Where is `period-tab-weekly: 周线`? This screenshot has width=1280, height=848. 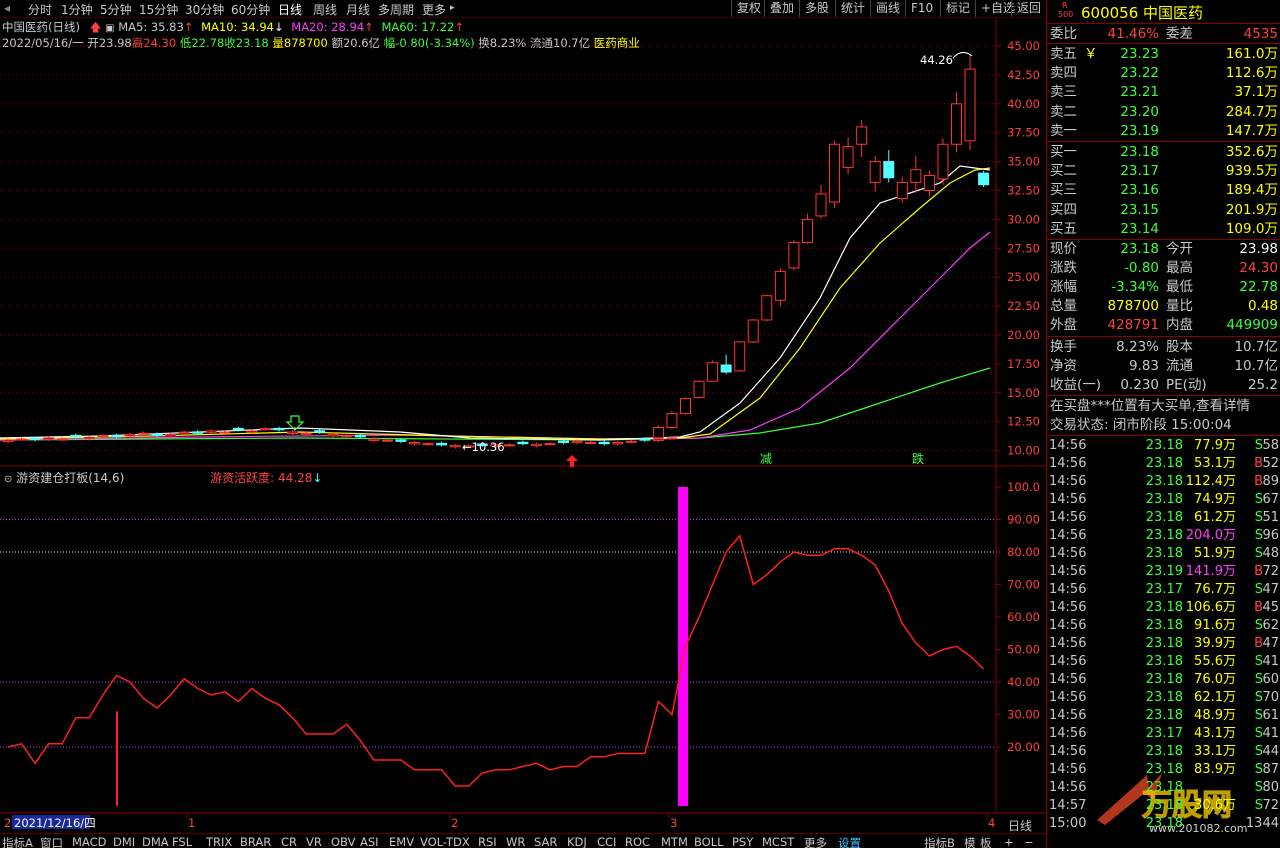
period-tab-weekly: 周线 is located at coordinates (325, 9).